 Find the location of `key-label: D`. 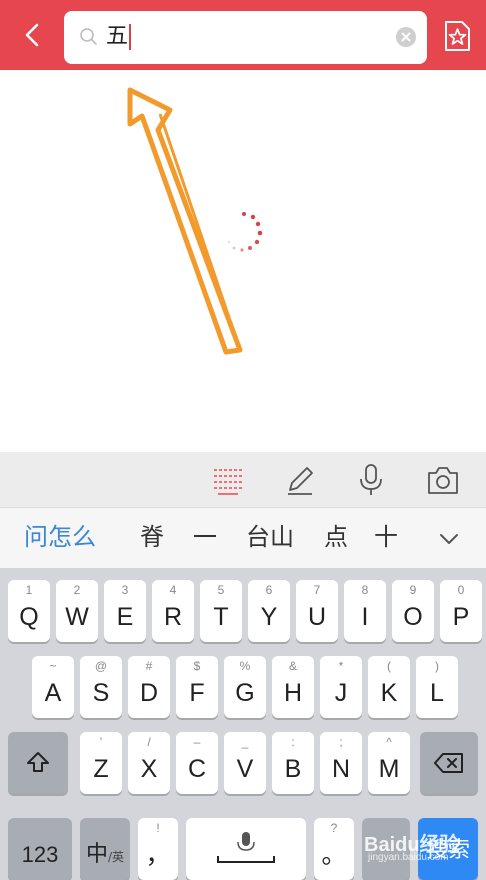

key-label: D is located at coordinates (149, 693).